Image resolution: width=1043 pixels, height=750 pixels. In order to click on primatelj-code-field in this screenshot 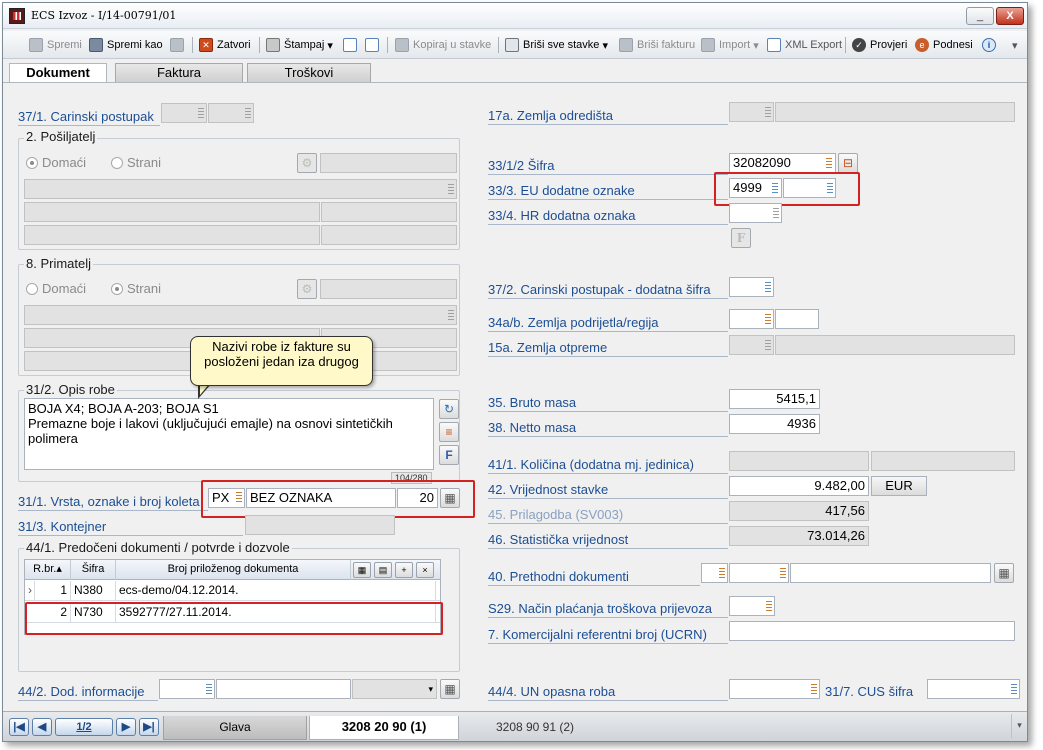, I will do `click(388, 289)`.